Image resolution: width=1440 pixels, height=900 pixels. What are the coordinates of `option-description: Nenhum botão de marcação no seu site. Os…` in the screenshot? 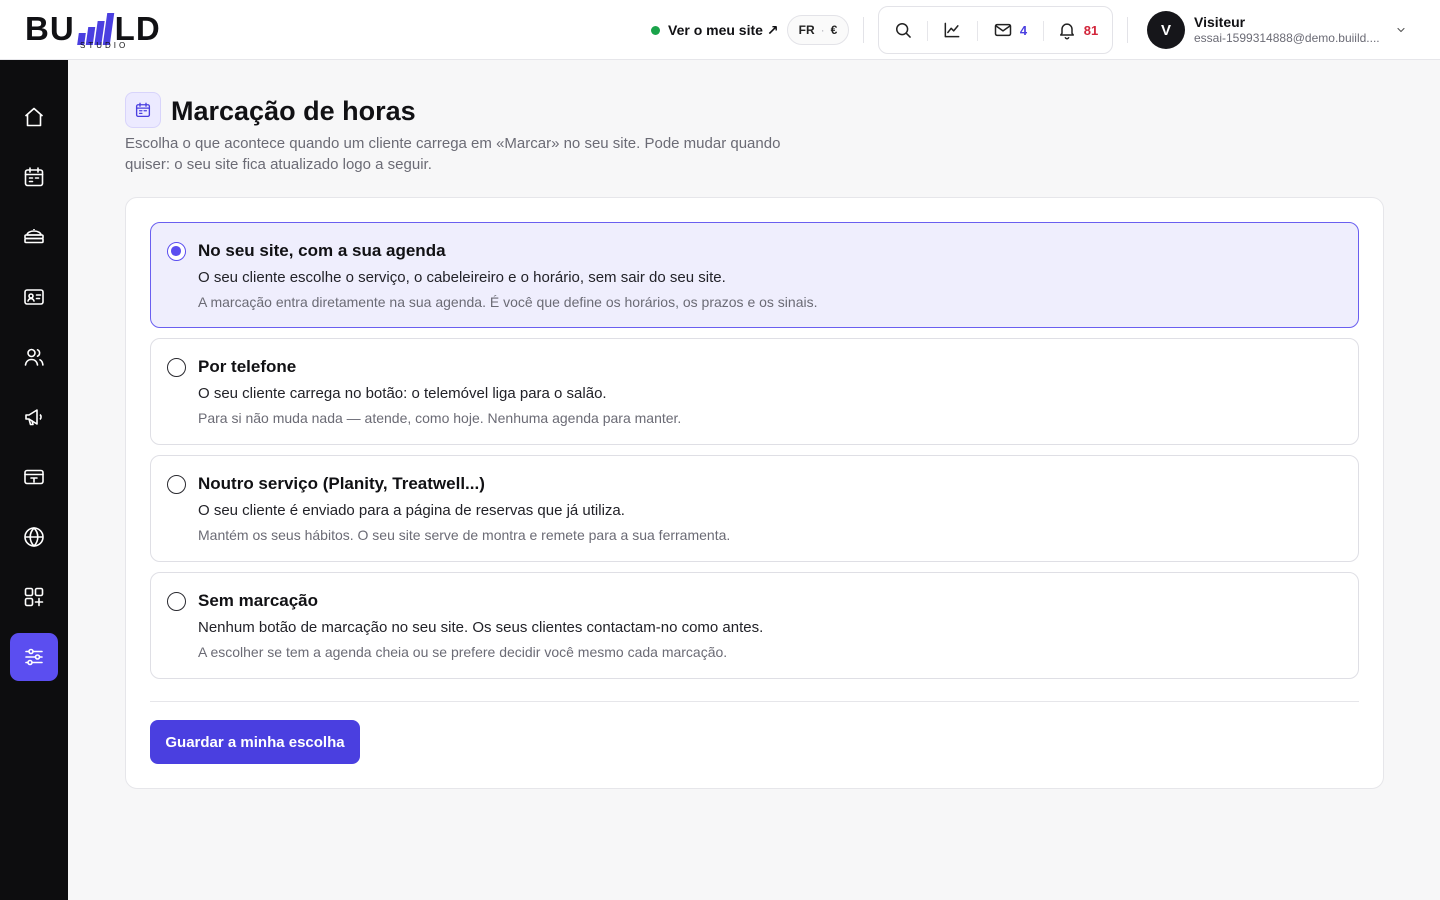 It's located at (481, 627).